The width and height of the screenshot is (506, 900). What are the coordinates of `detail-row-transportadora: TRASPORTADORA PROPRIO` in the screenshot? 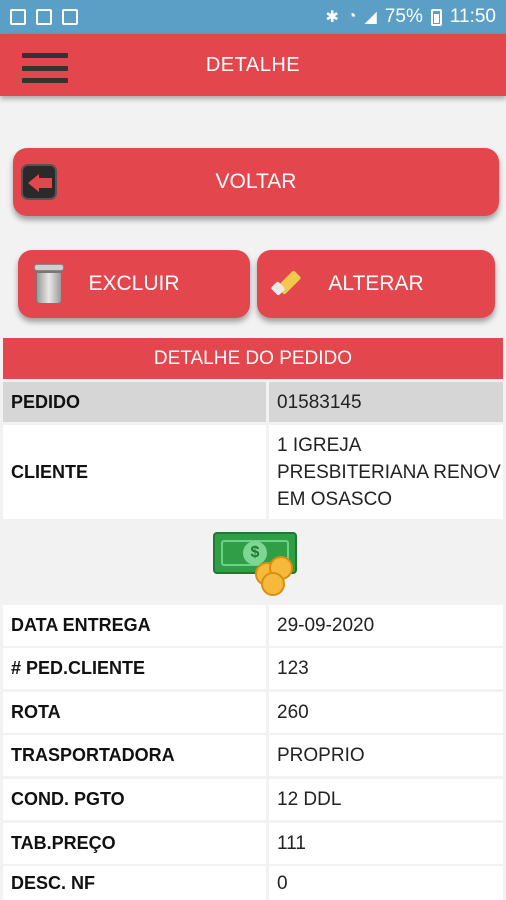 It's located at (253, 755).